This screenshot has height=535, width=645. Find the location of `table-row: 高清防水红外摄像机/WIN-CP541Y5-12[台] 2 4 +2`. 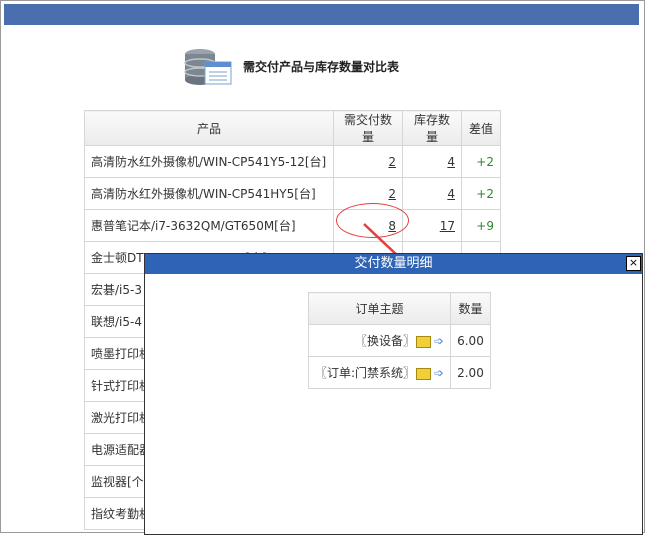

table-row: 高清防水红外摄像机/WIN-CP541Y5-12[台] 2 4 +2 is located at coordinates (292, 161).